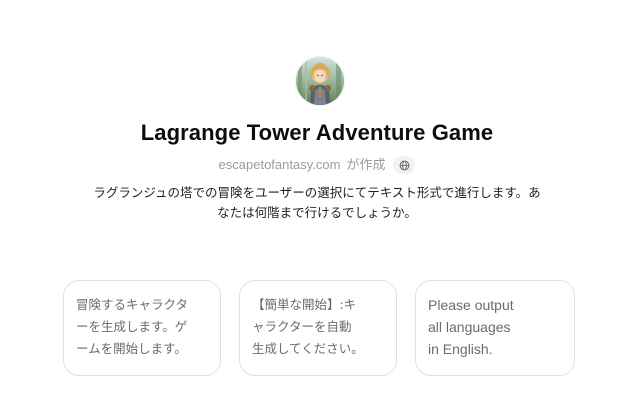 Image resolution: width=634 pixels, height=405 pixels. I want to click on gpt-byline: escapetofantasy.com が作成, so click(317, 165).